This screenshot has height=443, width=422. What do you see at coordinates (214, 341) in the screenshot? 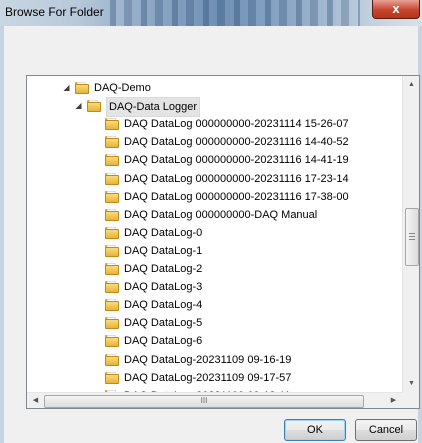
I see `tree-item: DAQ DataLog-6` at bounding box center [214, 341].